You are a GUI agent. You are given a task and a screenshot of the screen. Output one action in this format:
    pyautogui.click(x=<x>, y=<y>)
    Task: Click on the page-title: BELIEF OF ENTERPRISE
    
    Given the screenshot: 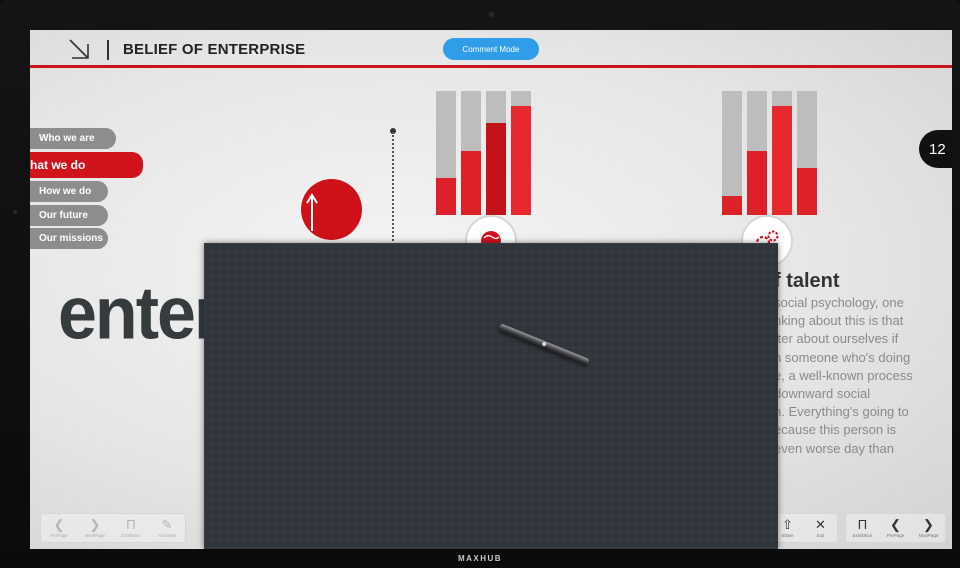 What is the action you would take?
    pyautogui.click(x=214, y=49)
    